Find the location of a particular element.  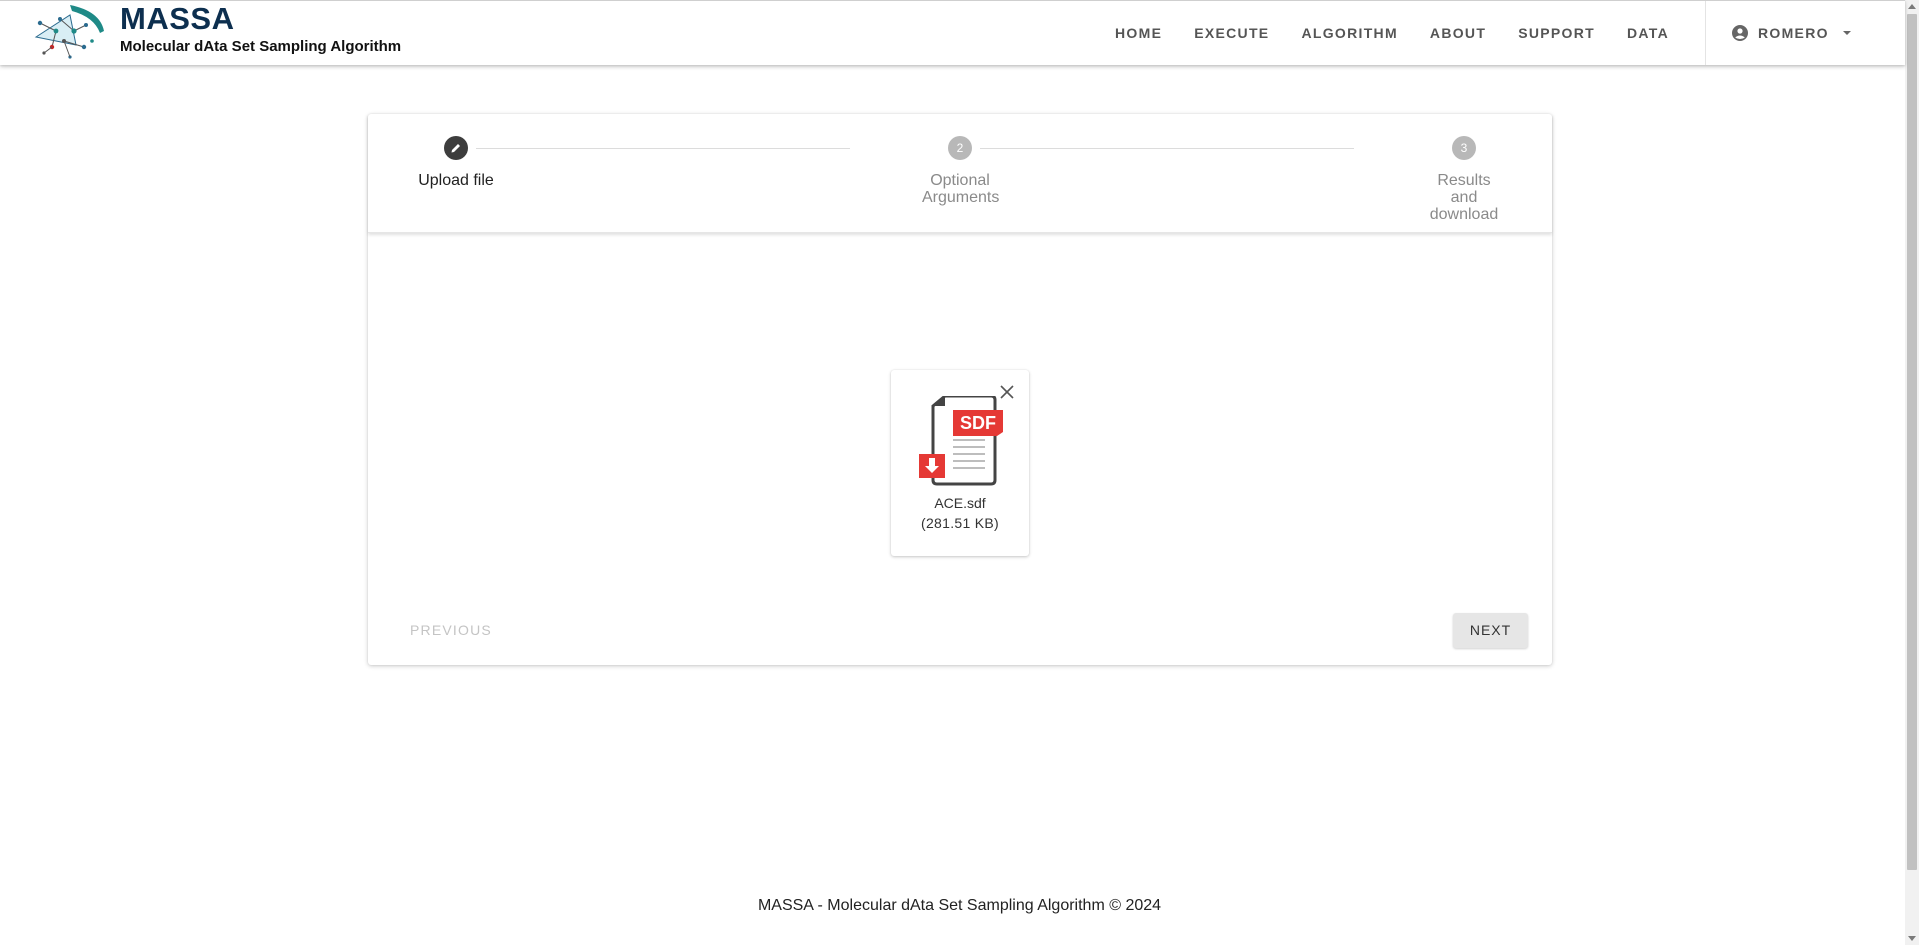

nav-divider is located at coordinates (1705, 33).